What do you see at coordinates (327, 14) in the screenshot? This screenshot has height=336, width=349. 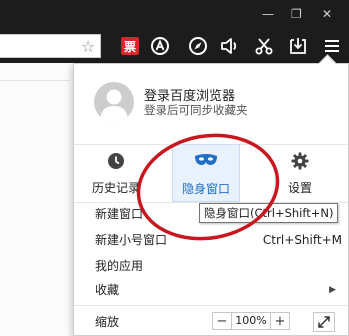 I see `close-button: ✕` at bounding box center [327, 14].